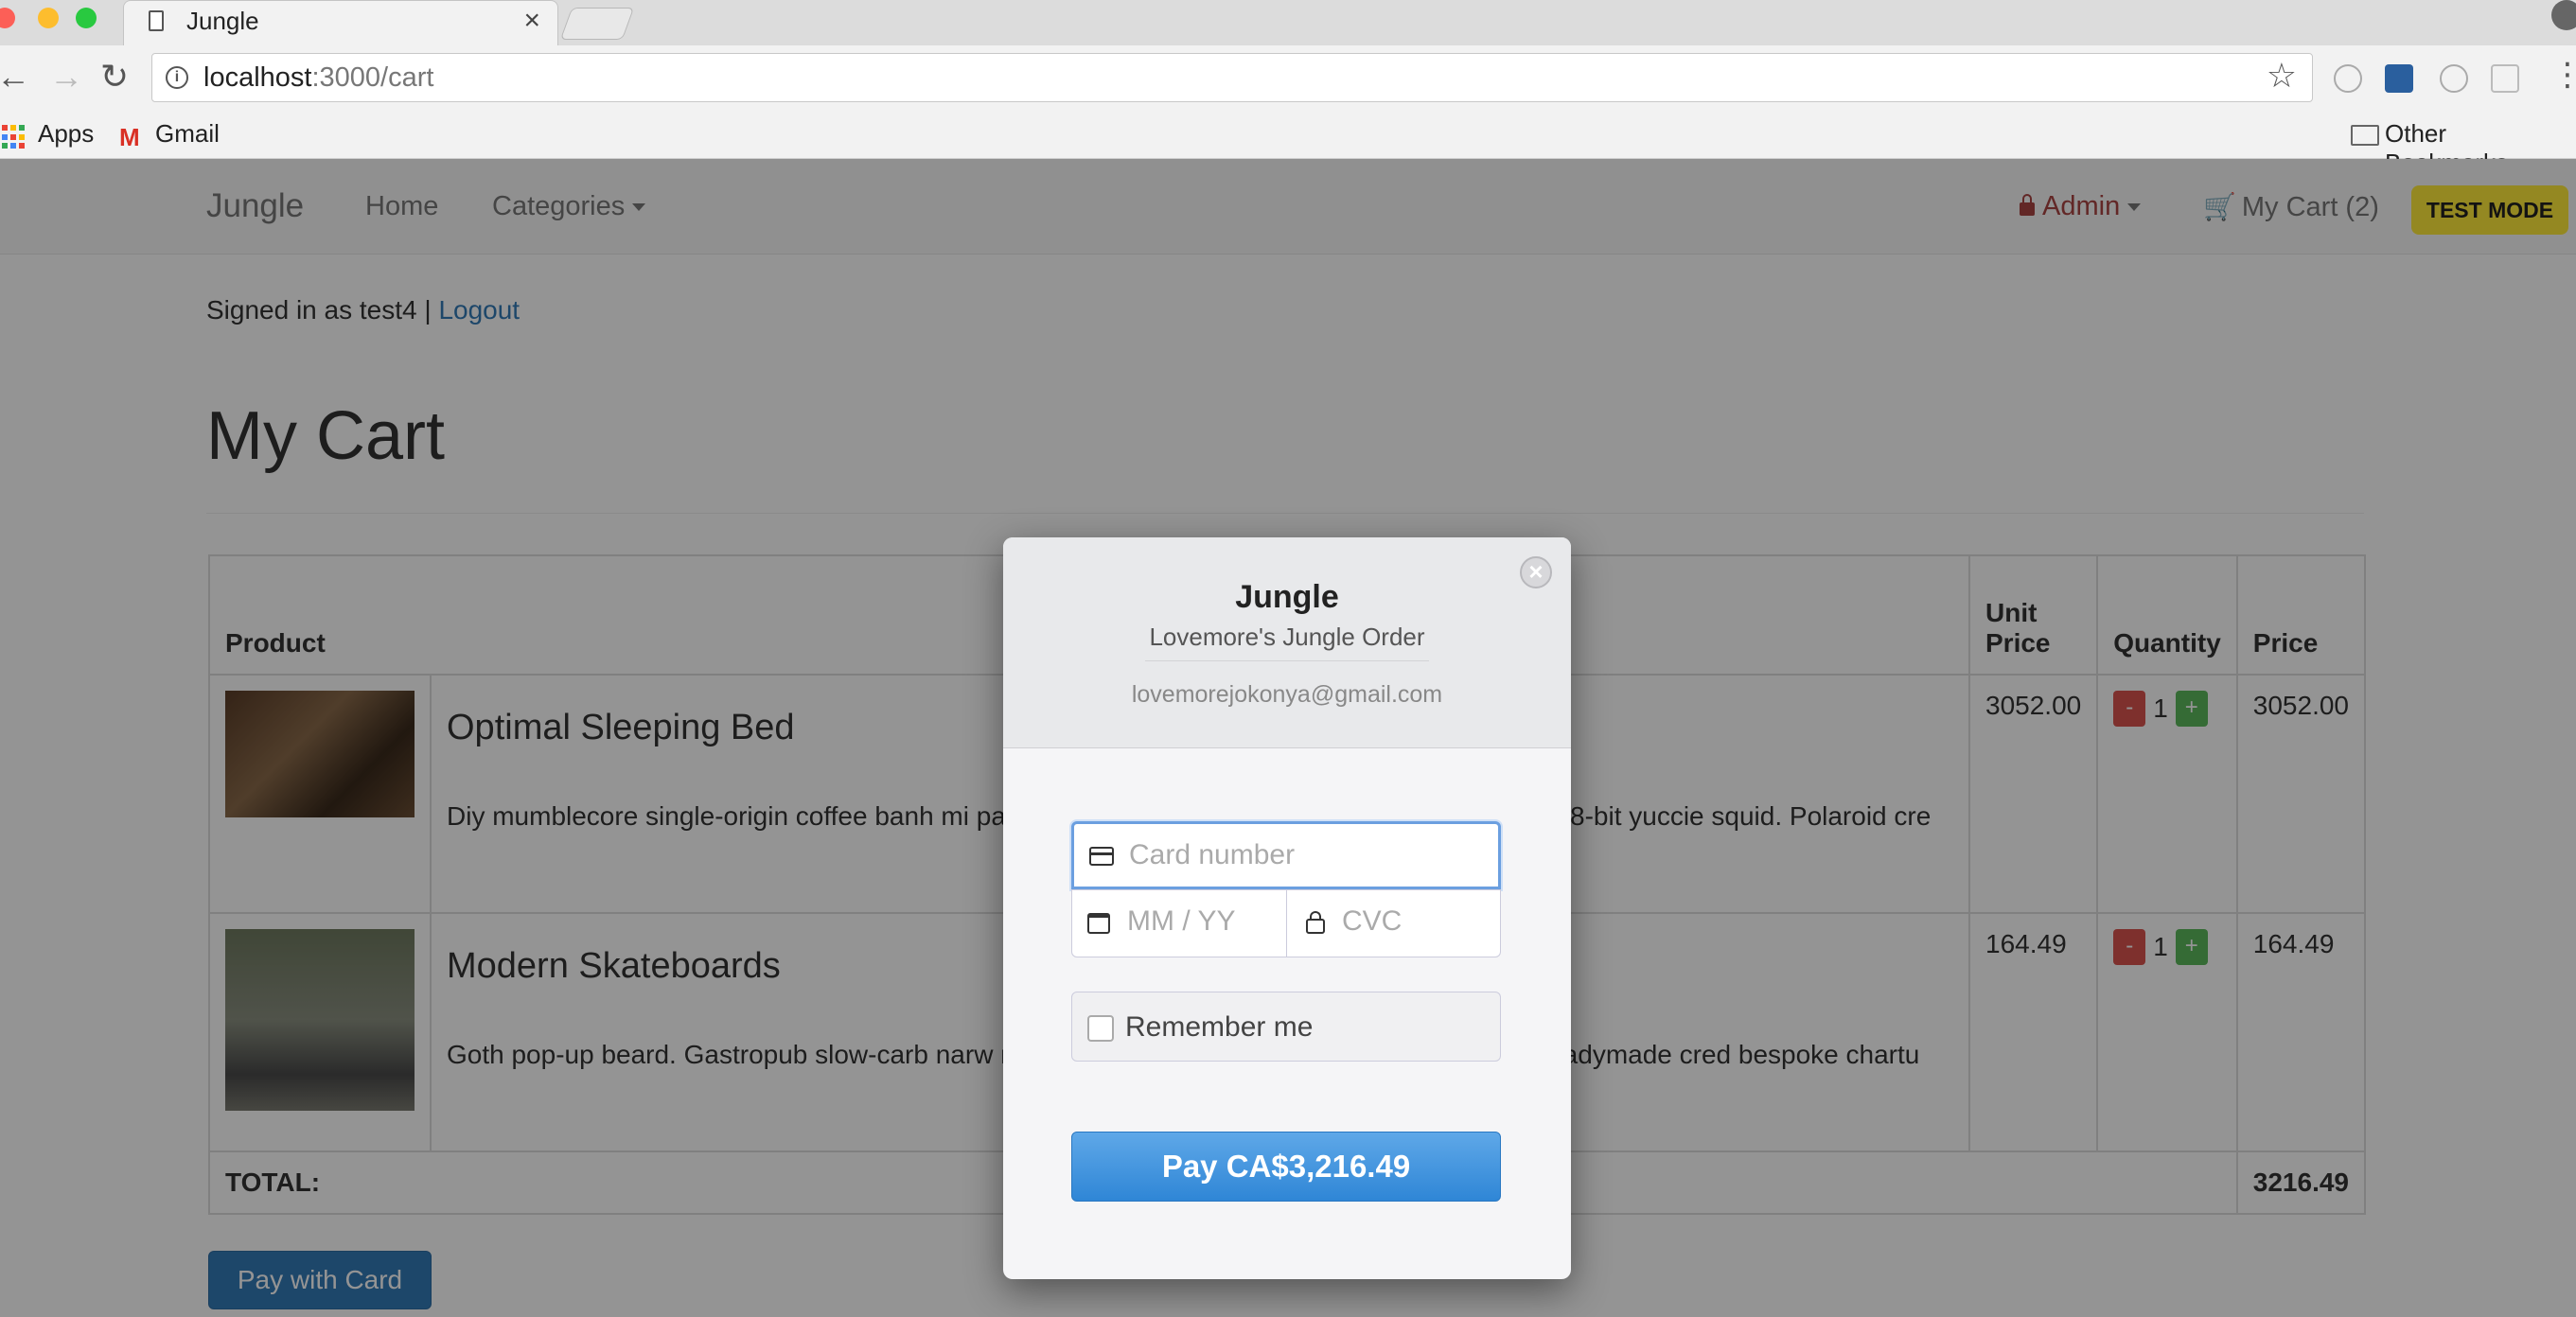  I want to click on expiry-field: MM / YY, so click(1179, 923).